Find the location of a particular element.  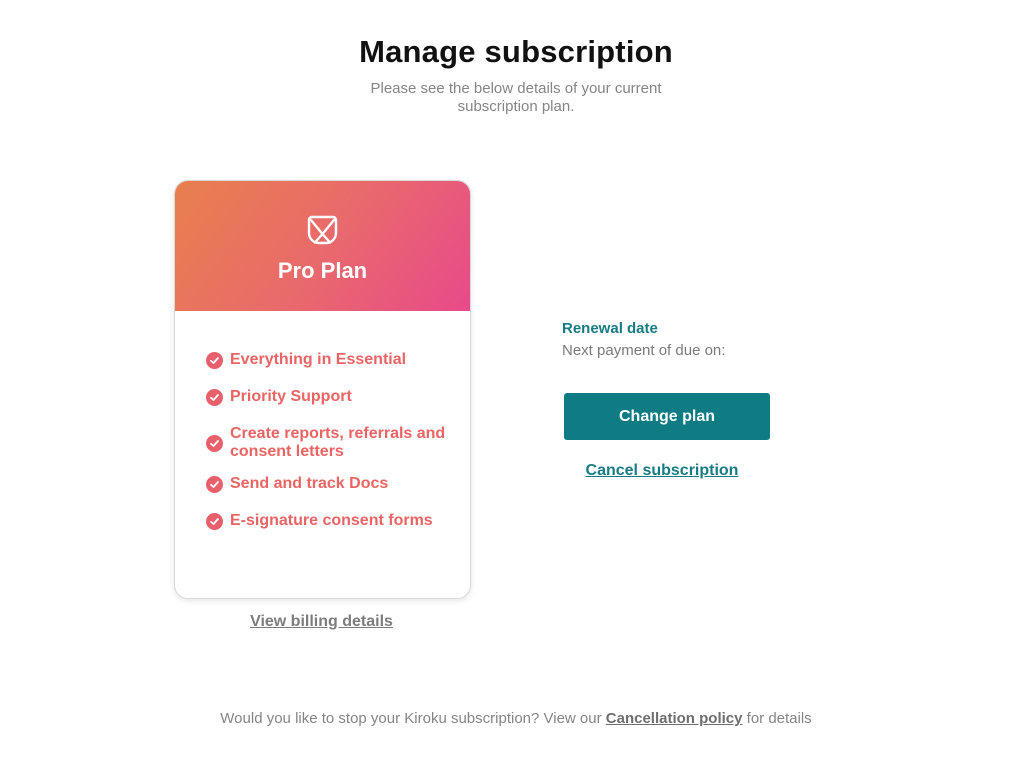

page-title: Manage subscription is located at coordinates (516, 51).